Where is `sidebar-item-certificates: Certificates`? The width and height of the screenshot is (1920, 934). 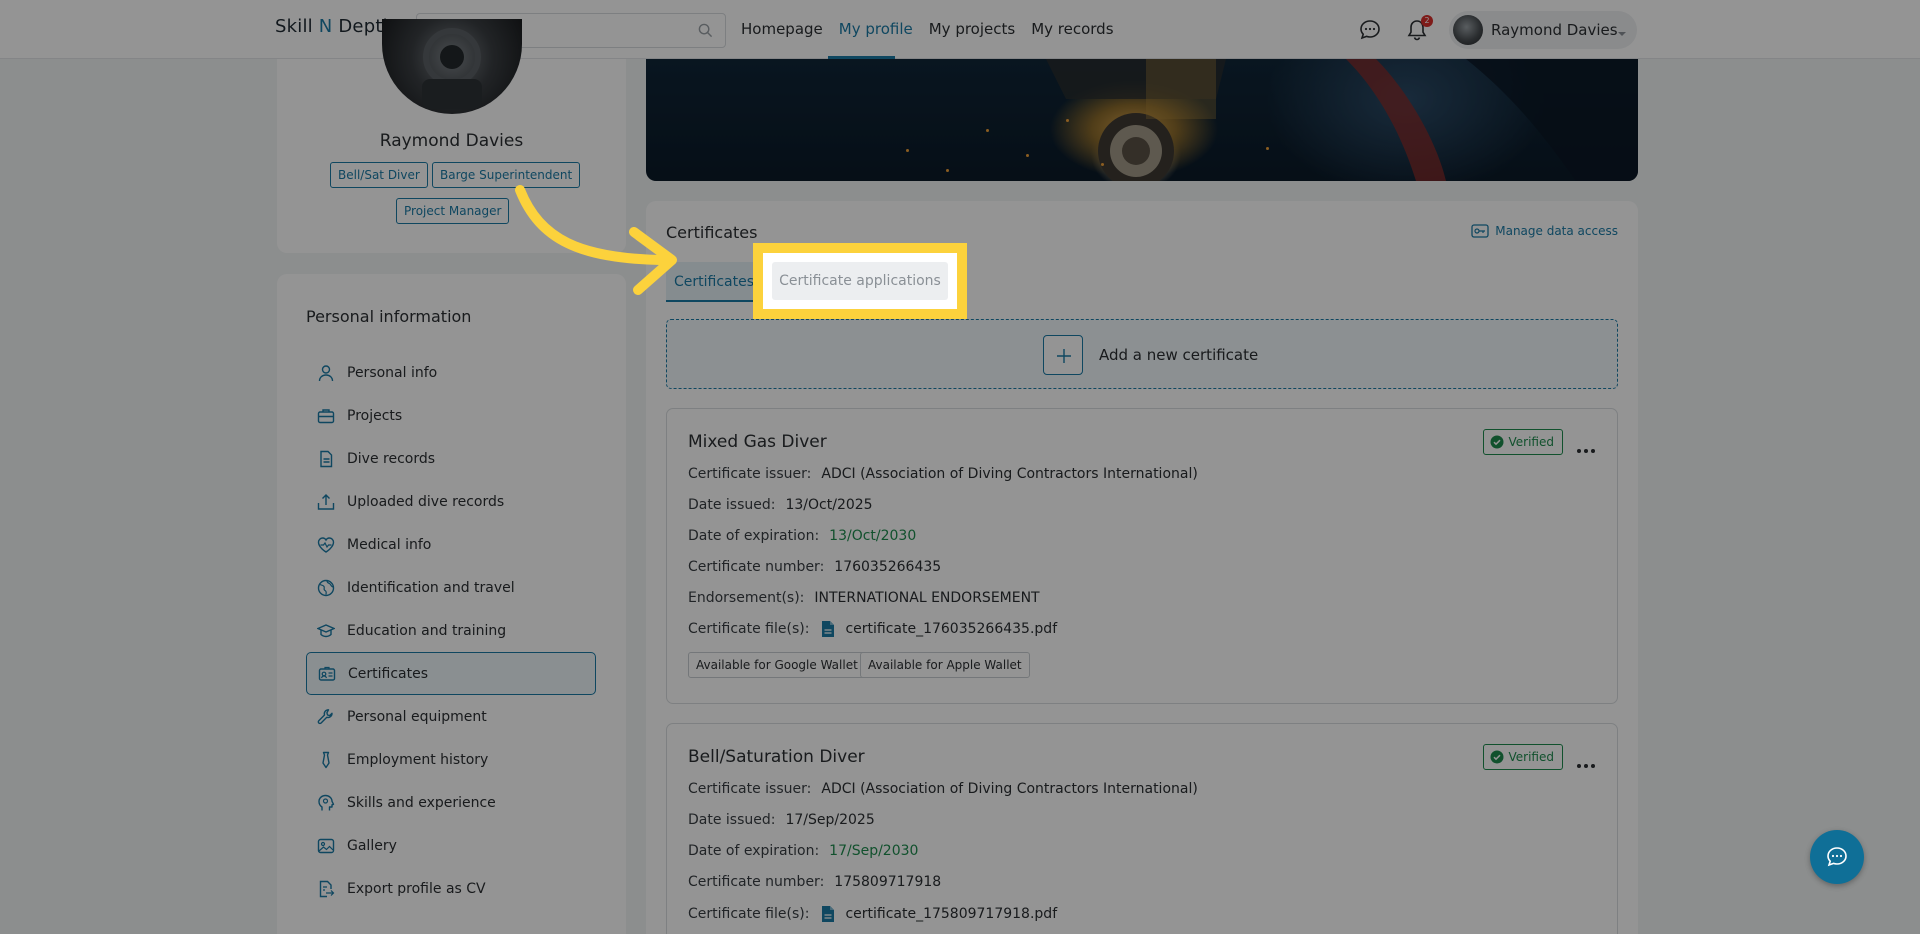
sidebar-item-certificates: Certificates is located at coordinates (451, 673).